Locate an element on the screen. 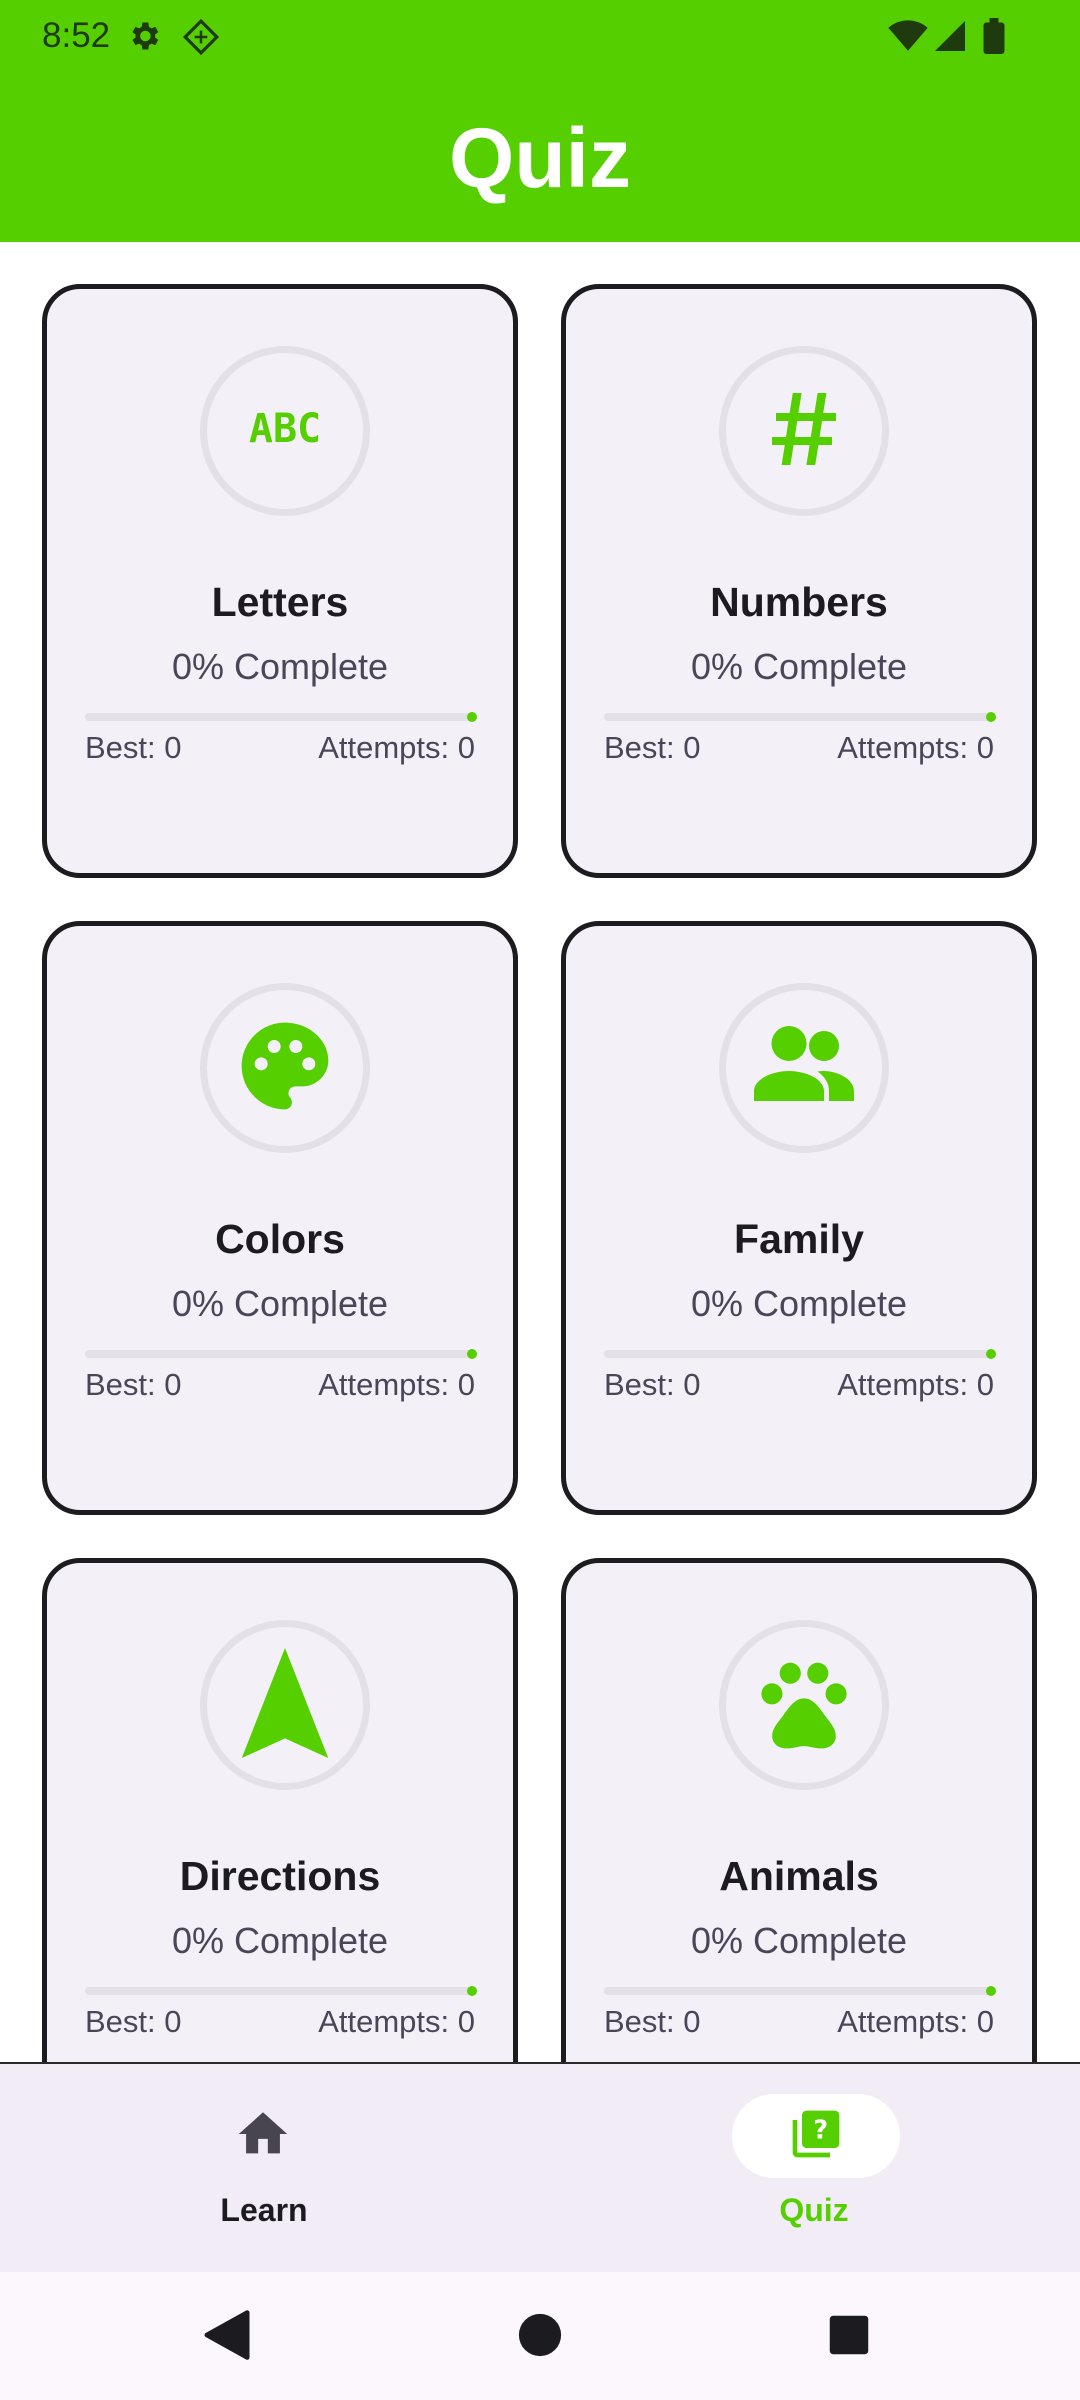  quiz-icon: ? is located at coordinates (816, 2136).